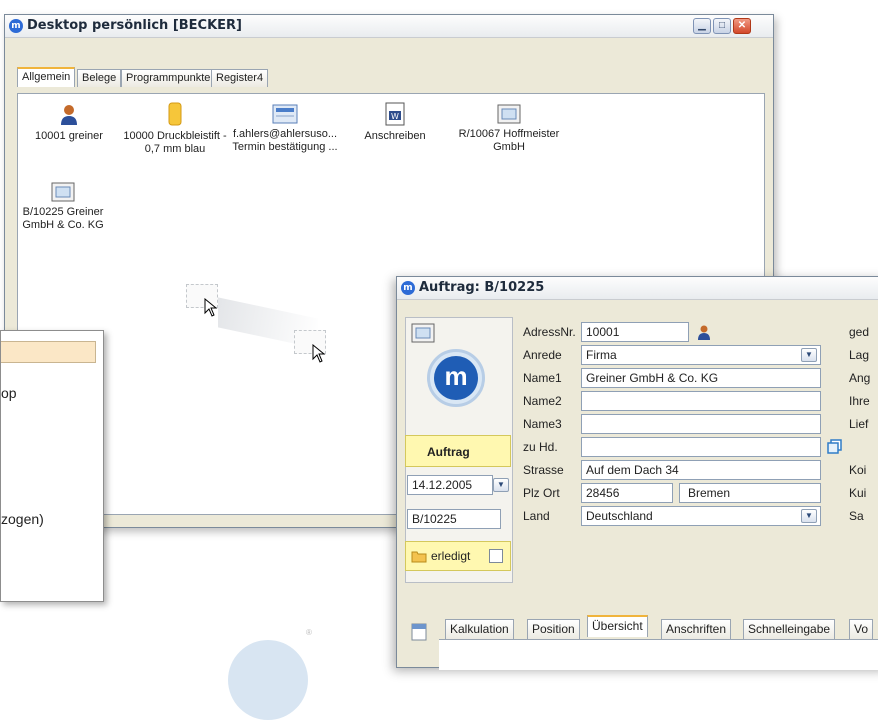  I want to click on tab-belege: Belege, so click(99, 78).